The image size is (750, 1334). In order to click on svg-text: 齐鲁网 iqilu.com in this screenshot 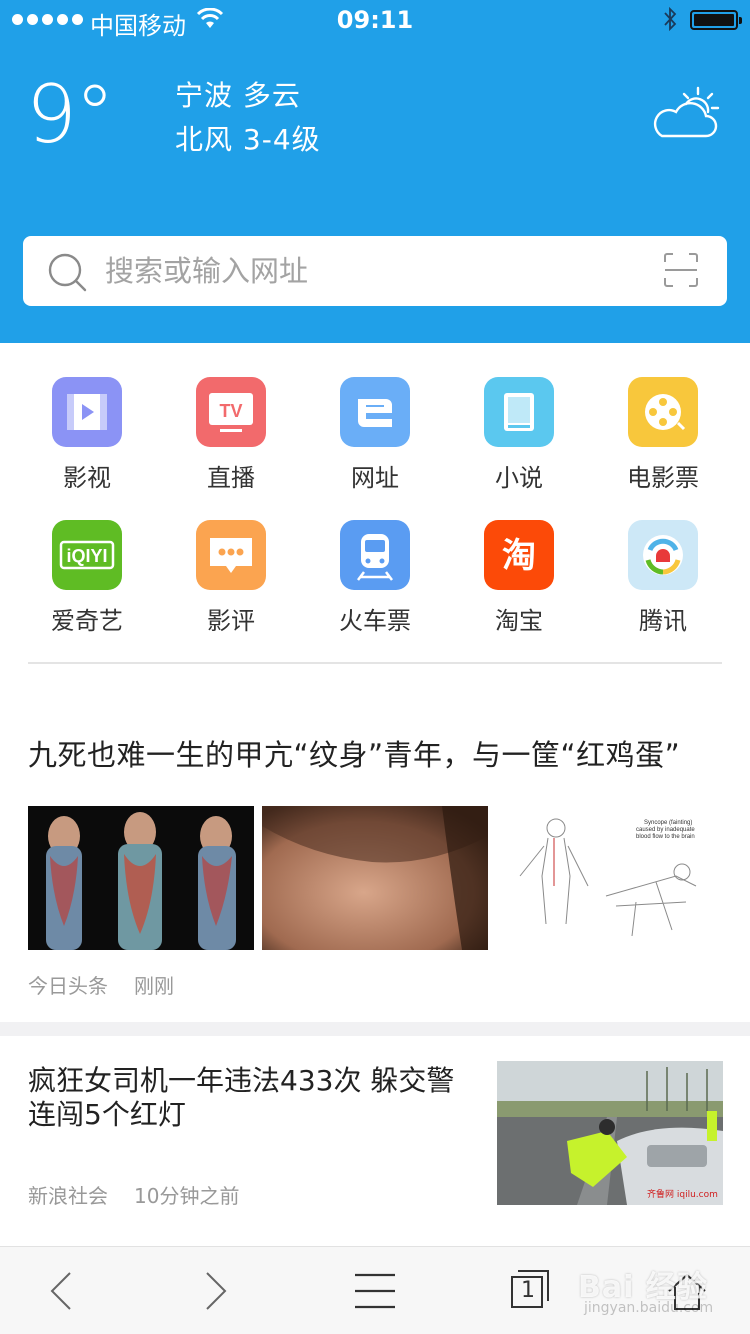, I will do `click(682, 1194)`.